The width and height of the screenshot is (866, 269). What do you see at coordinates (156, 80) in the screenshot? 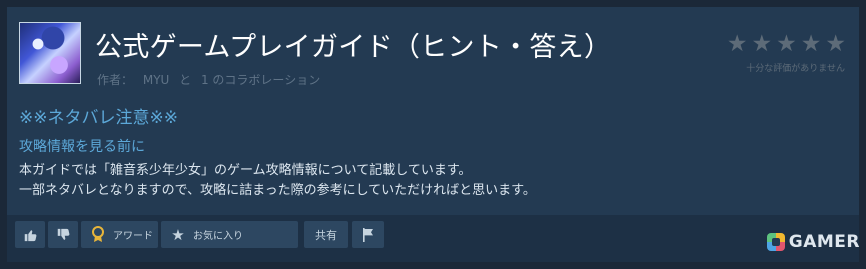
I see `author-link: MYU` at bounding box center [156, 80].